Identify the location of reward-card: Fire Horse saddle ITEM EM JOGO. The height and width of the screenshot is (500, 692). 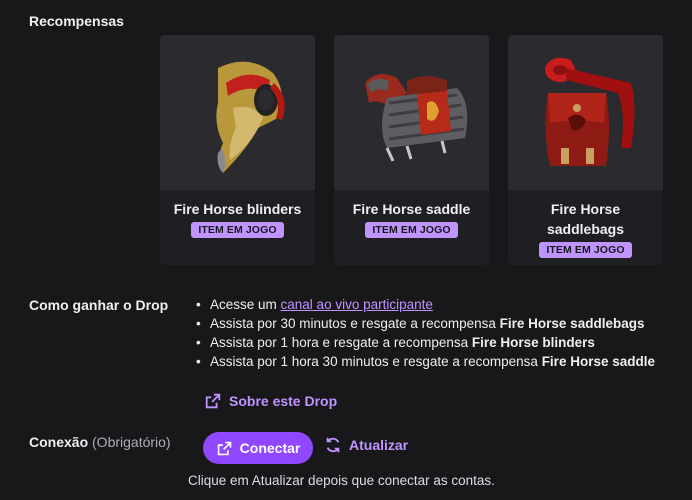
(411, 150).